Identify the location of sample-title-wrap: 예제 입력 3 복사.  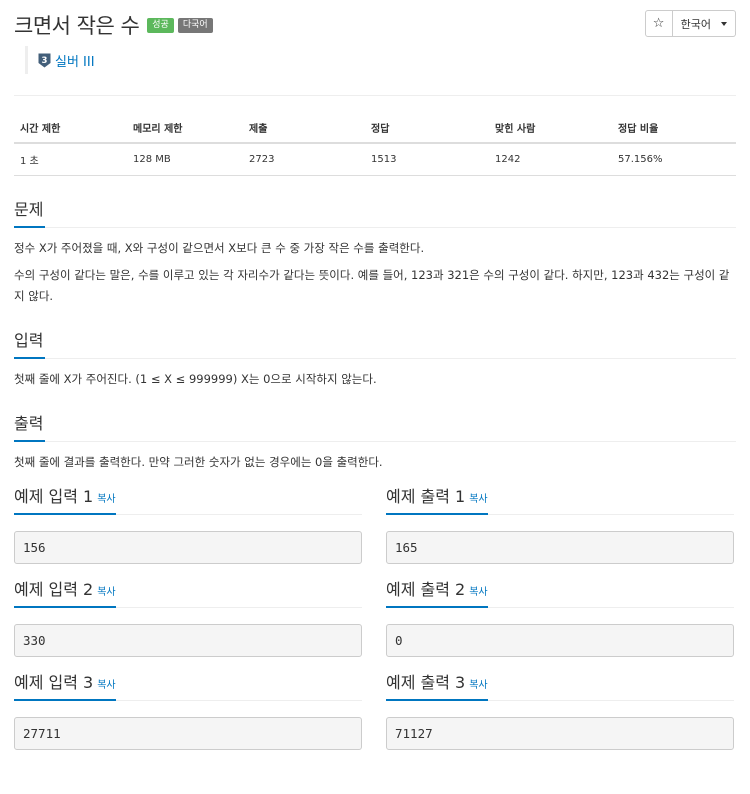
(65, 685).